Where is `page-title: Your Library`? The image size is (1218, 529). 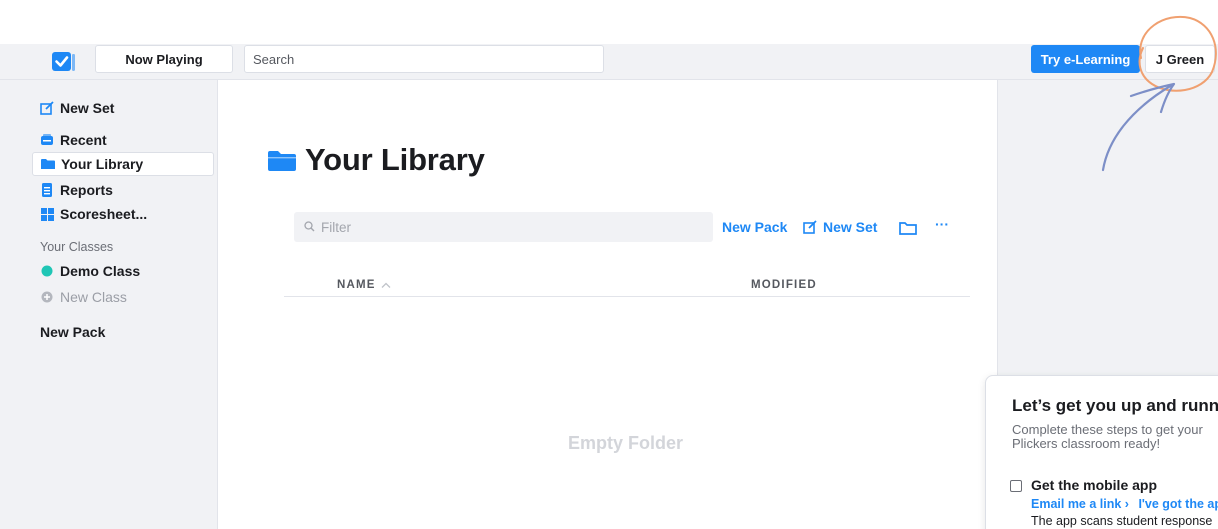 page-title: Your Library is located at coordinates (376, 160).